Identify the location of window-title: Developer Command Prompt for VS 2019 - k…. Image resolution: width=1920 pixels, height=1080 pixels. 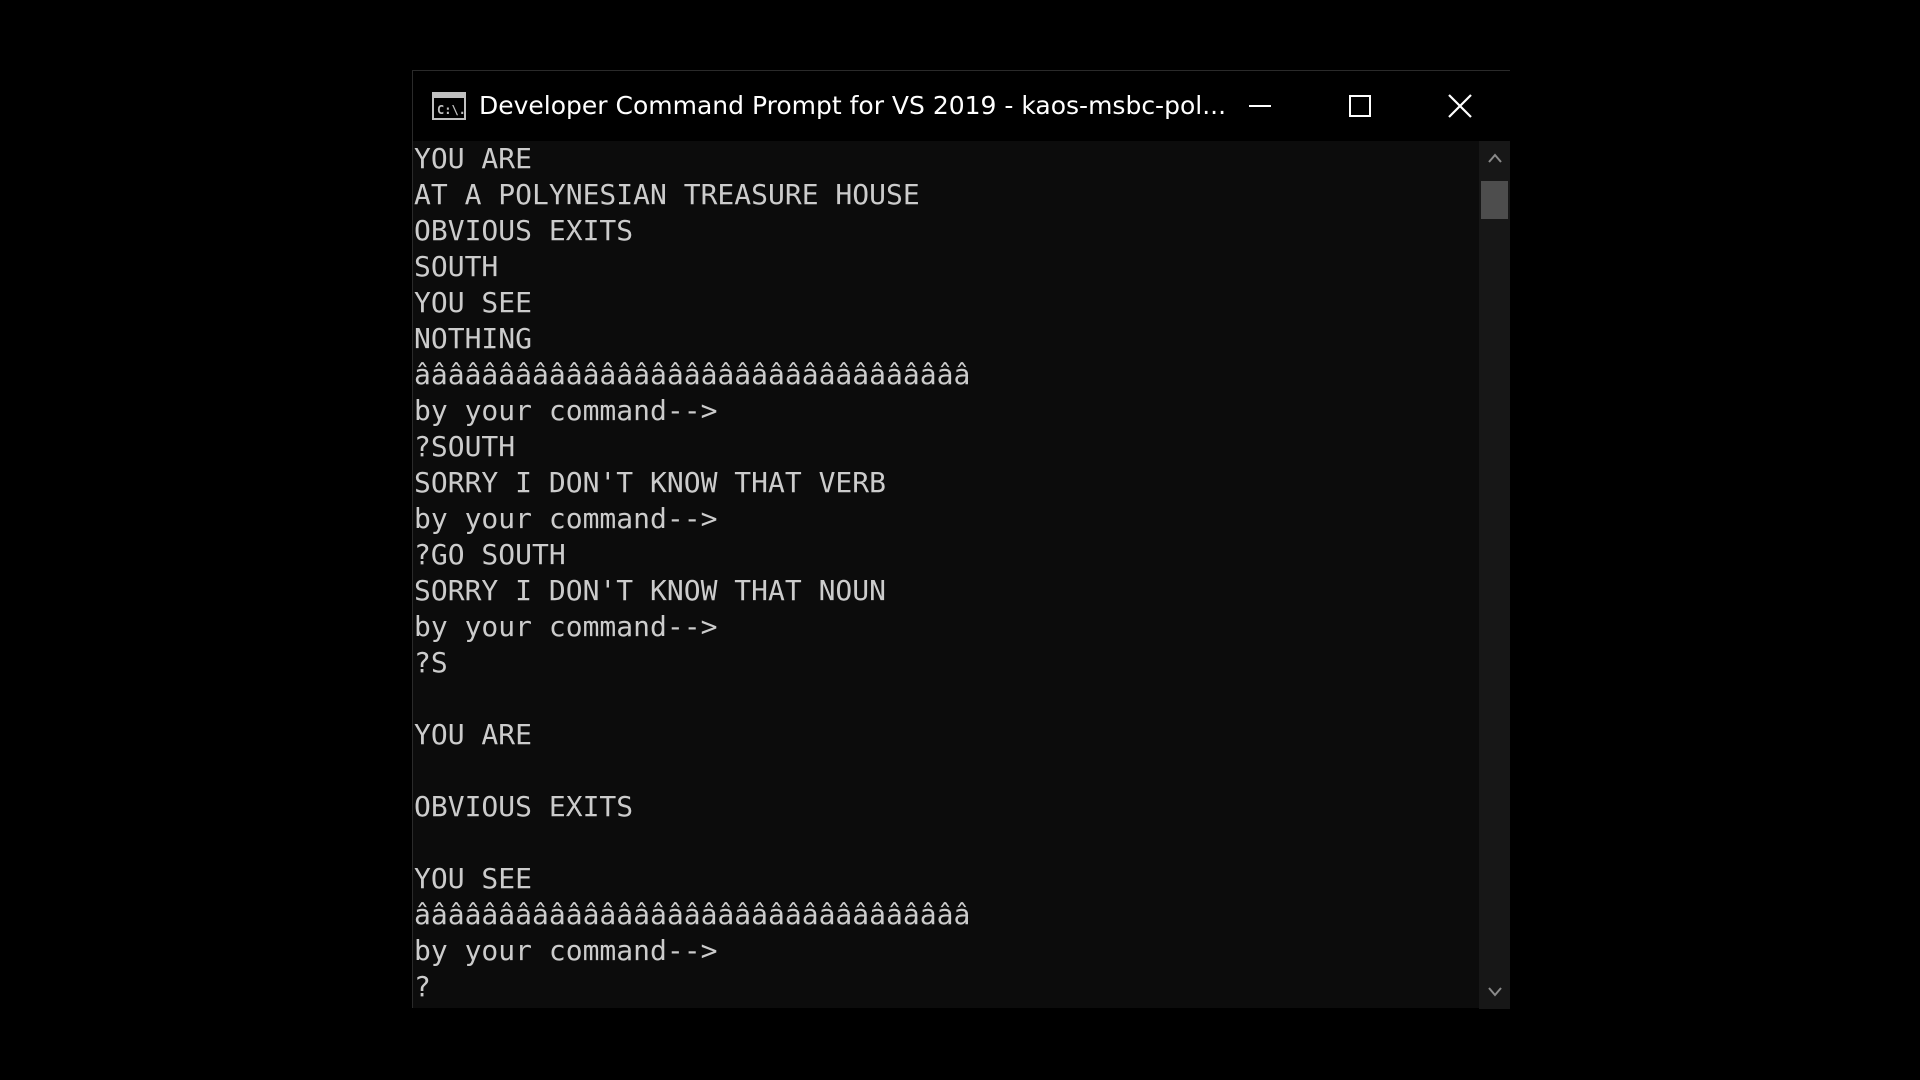
(853, 105).